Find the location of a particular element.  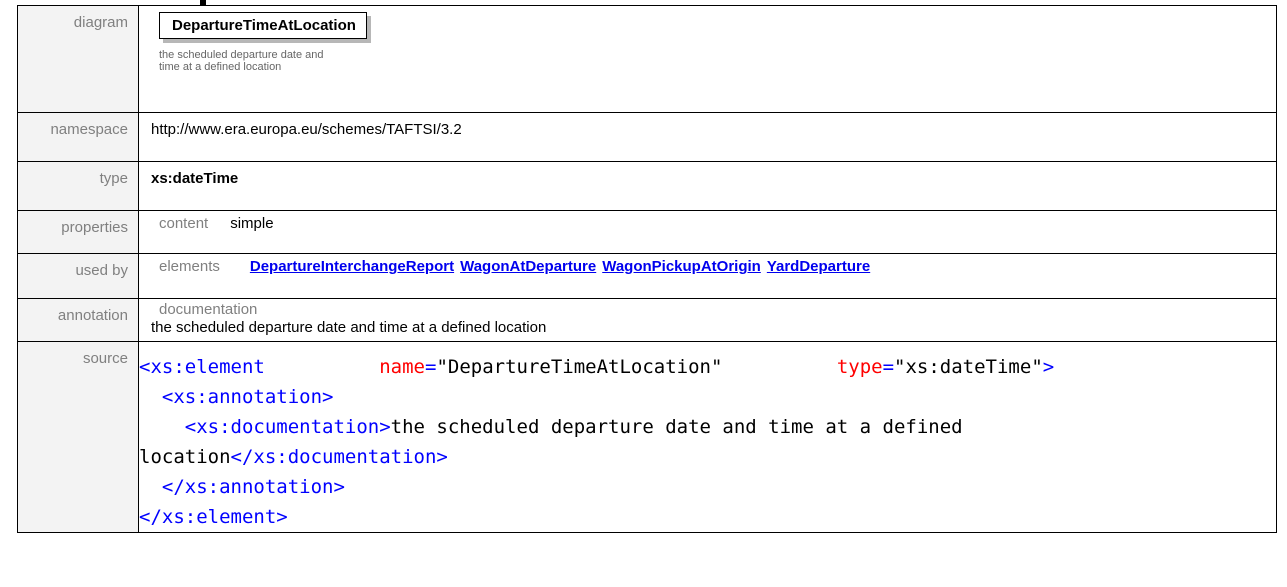

row-properties: properties content simple is located at coordinates (647, 232).